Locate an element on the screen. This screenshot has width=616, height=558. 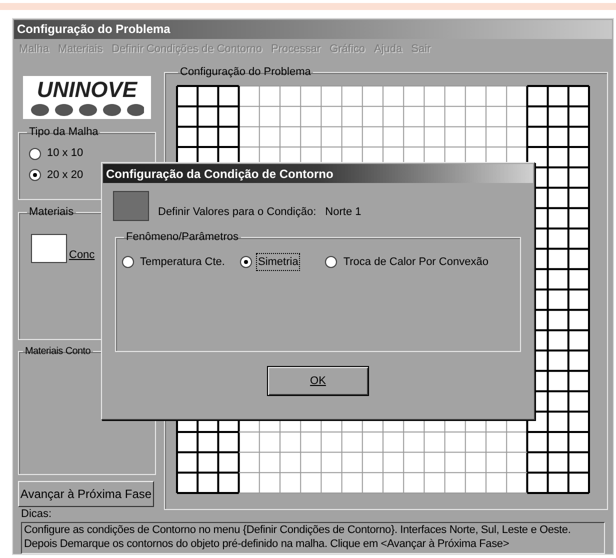
hints-label: Dicas: is located at coordinates (36, 515).